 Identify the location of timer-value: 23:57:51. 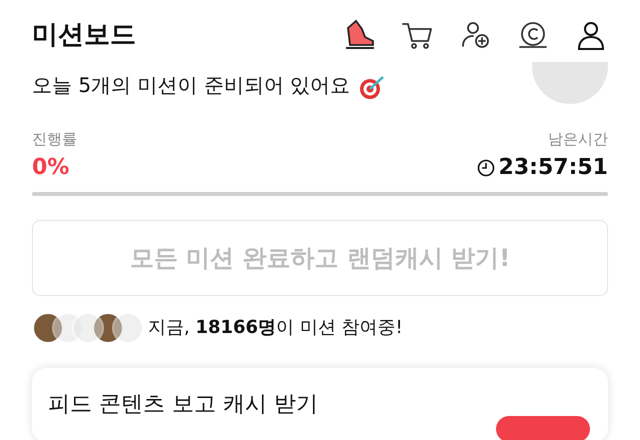
(553, 168).